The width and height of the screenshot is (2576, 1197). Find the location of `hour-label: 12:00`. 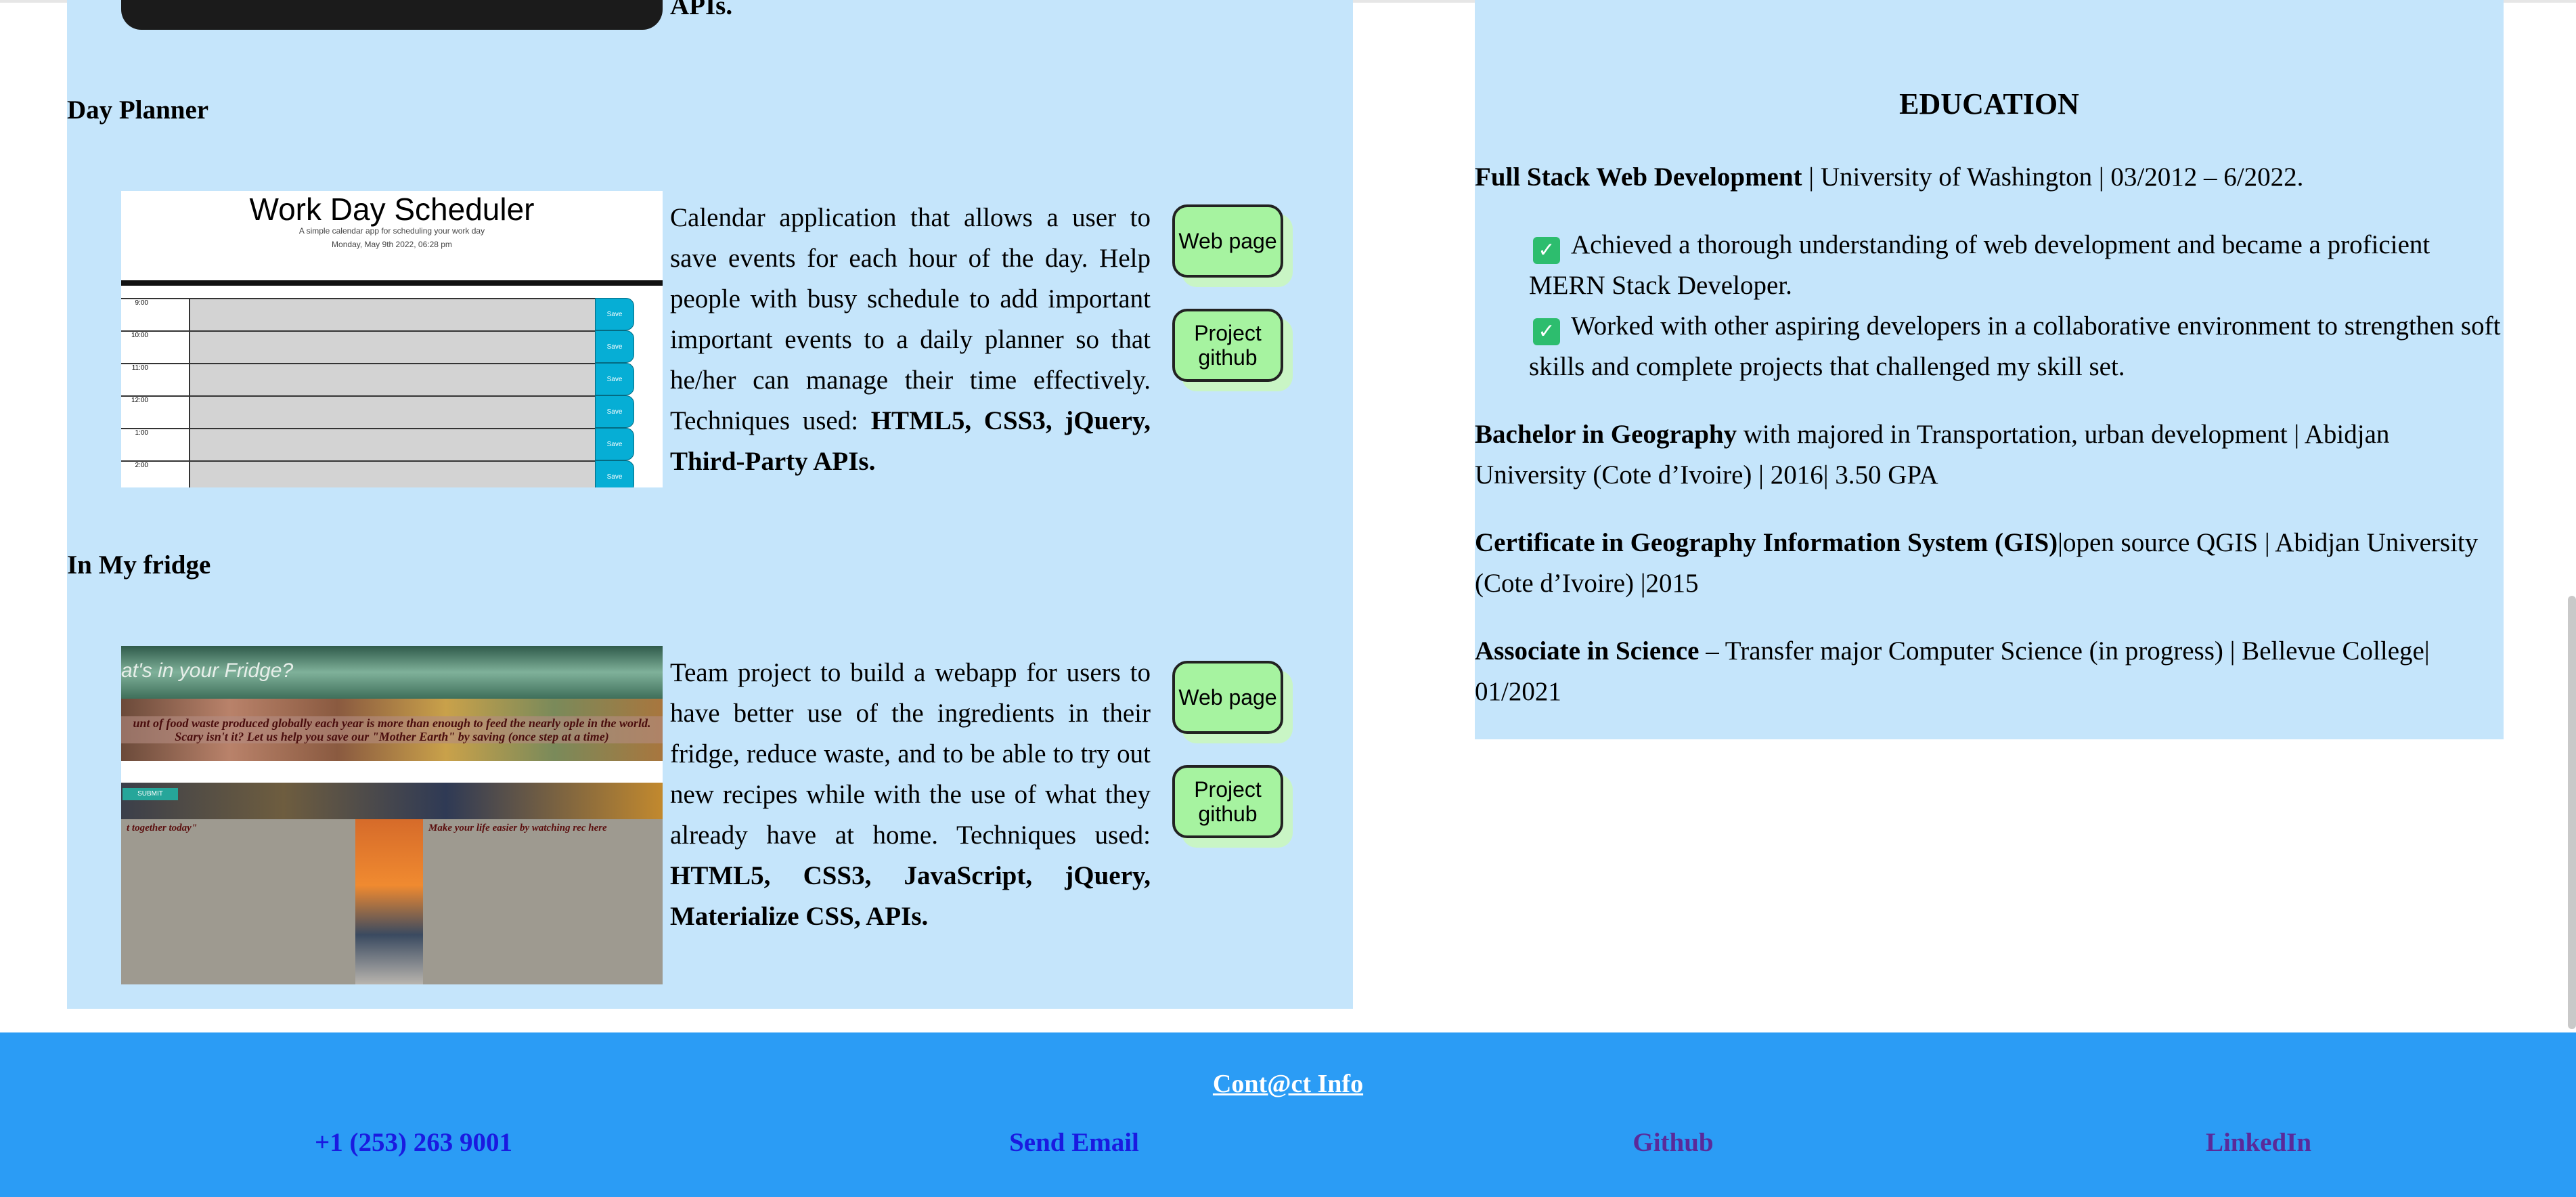

hour-label: 12:00 is located at coordinates (155, 412).